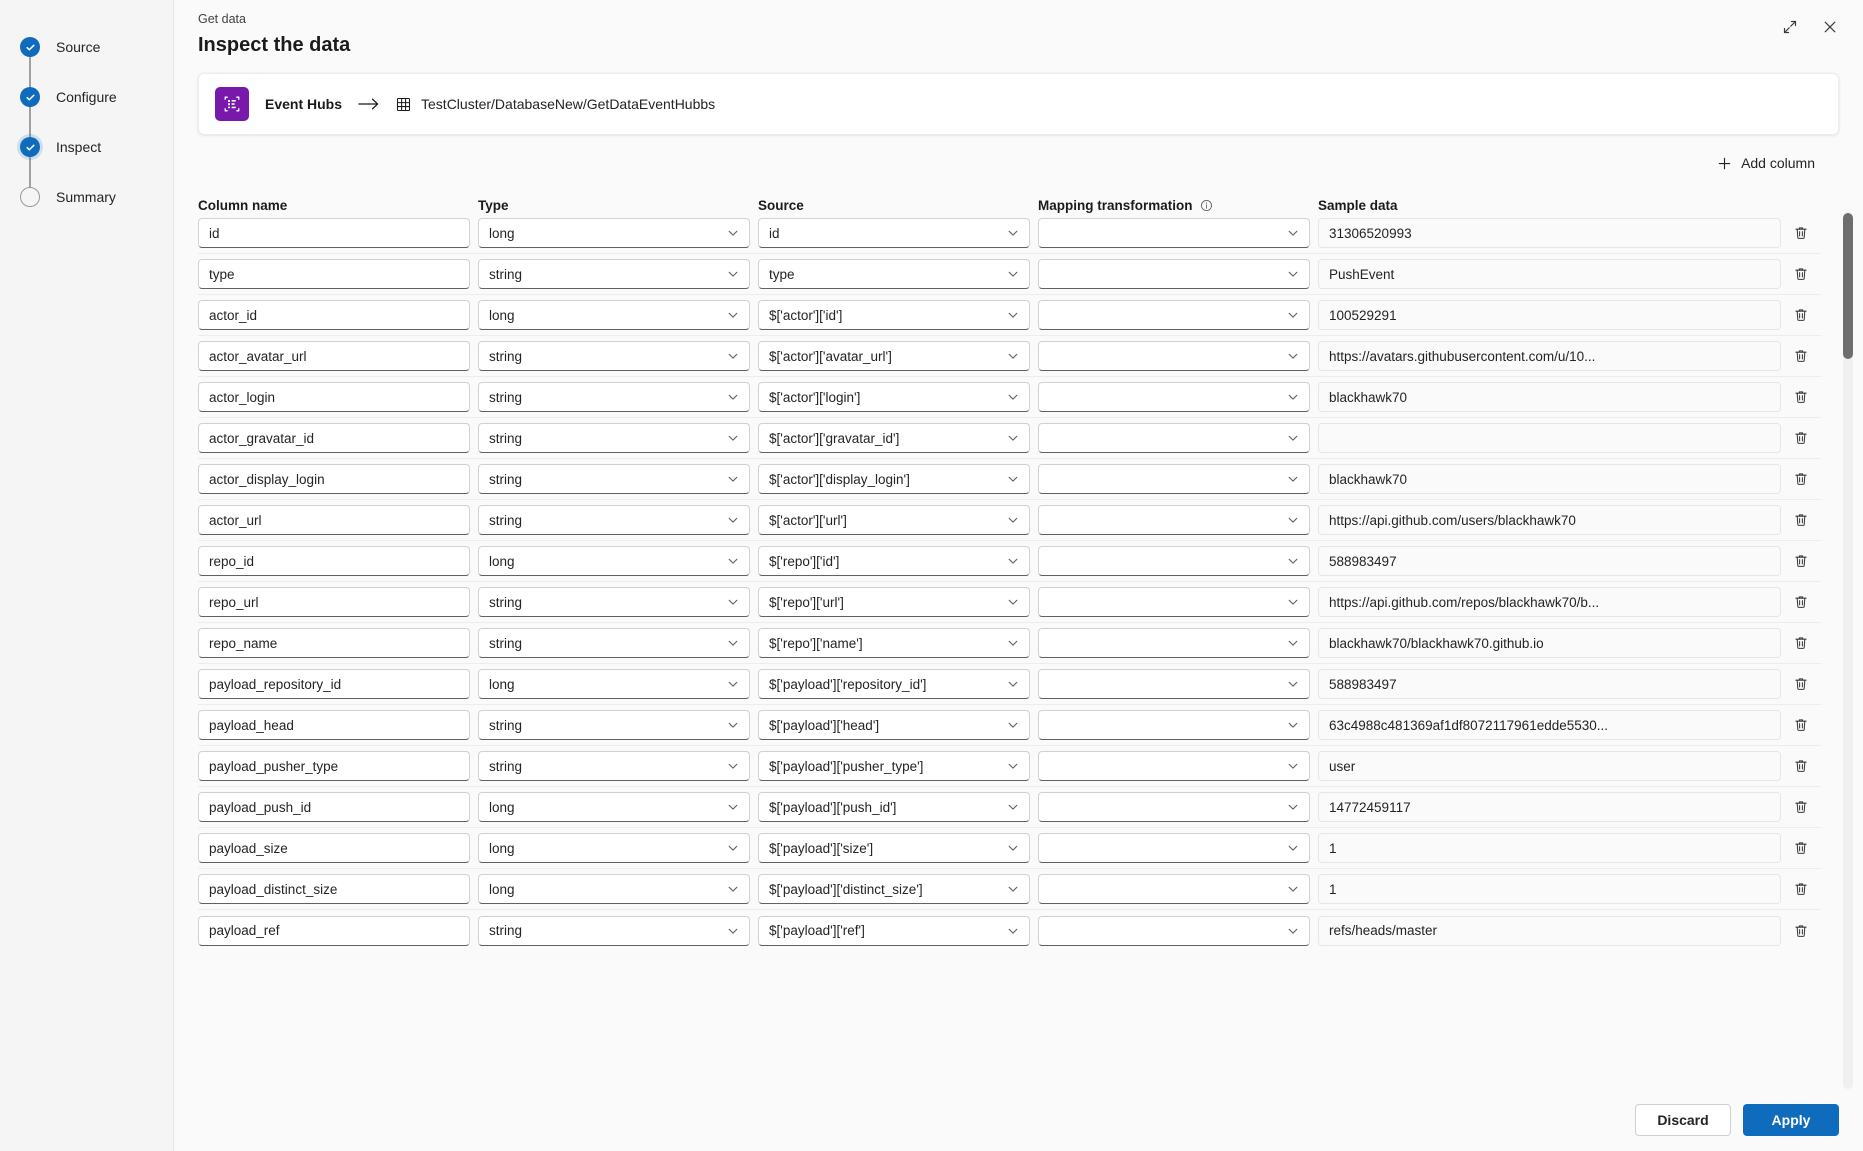  What do you see at coordinates (334, 684) in the screenshot?
I see `column-name-input: payload_repository_id` at bounding box center [334, 684].